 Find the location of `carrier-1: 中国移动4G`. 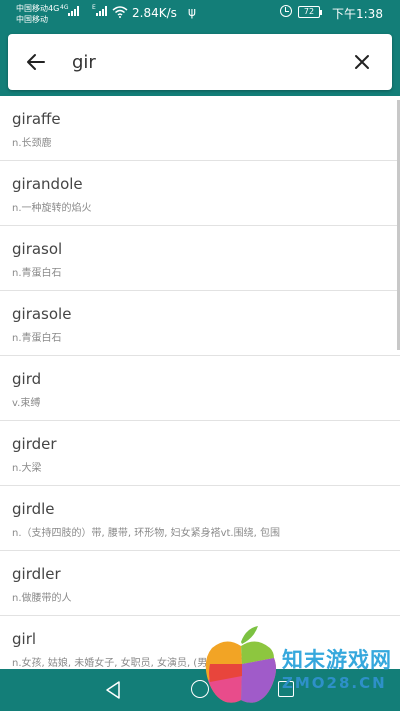

carrier-1: 中国移动4G is located at coordinates (38, 8).